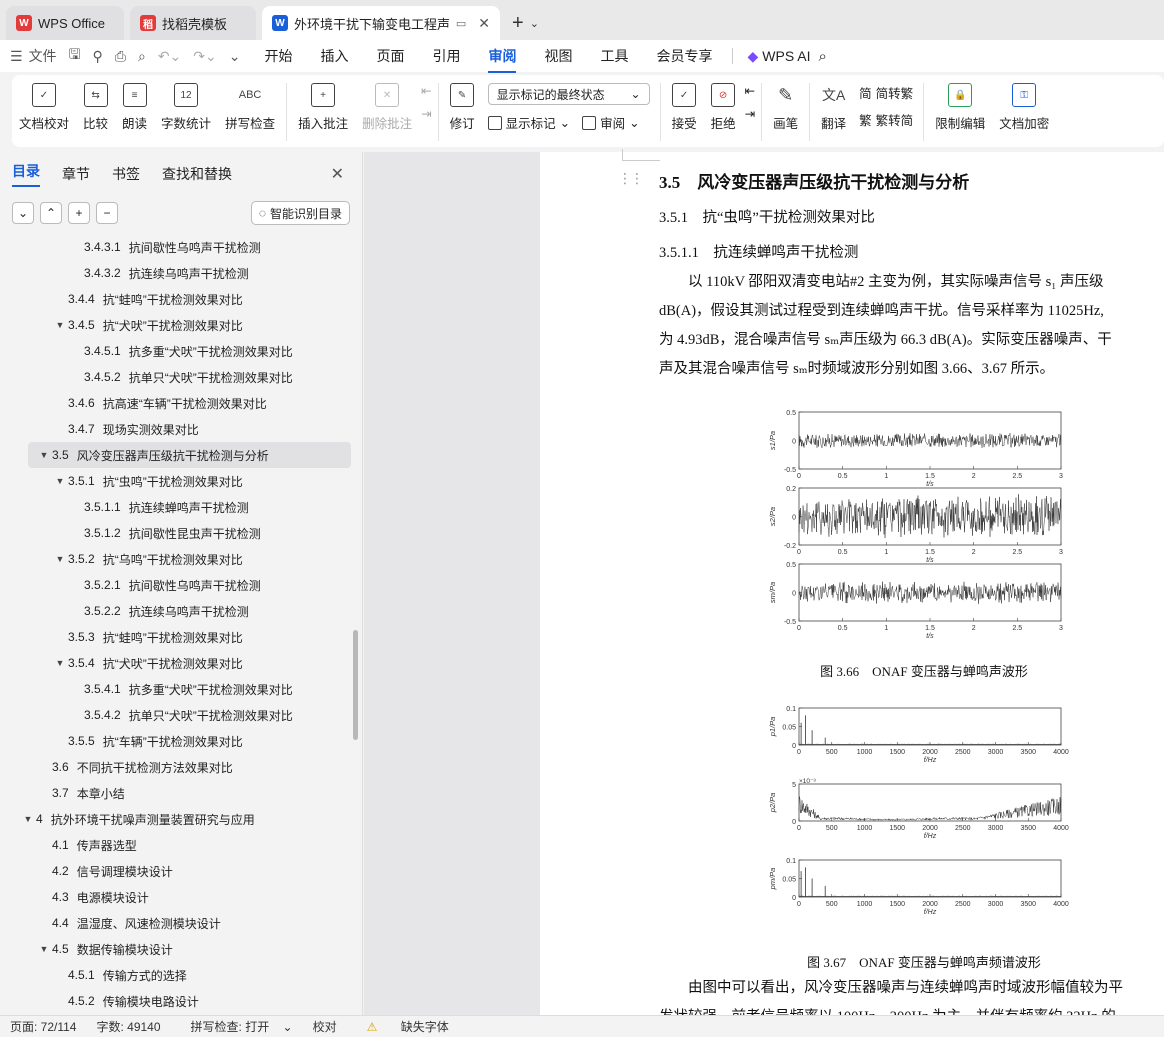  I want to click on menu-view: 视图, so click(558, 56).